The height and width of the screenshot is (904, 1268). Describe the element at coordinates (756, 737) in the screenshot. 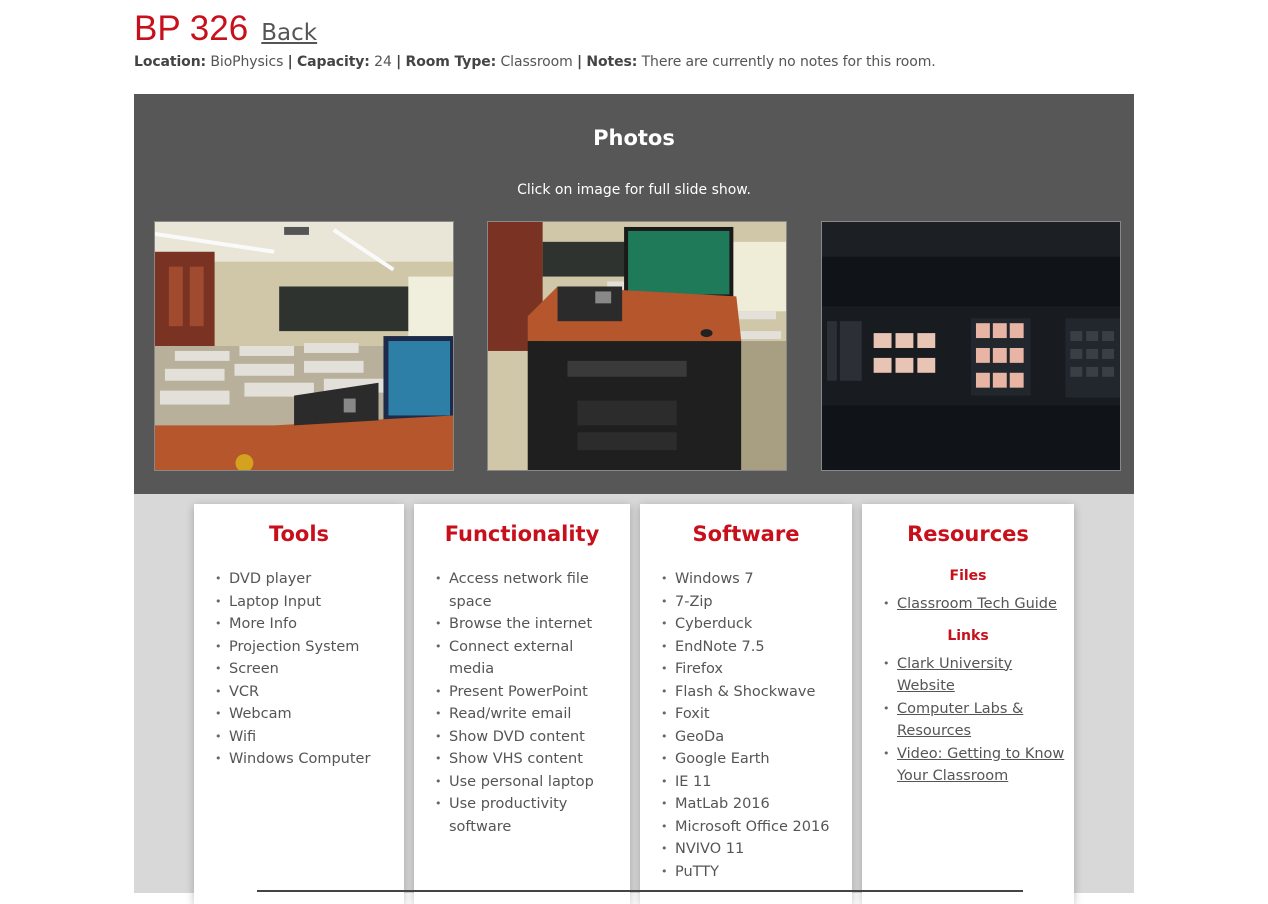

I see `software-list-item: GeoDa` at that location.